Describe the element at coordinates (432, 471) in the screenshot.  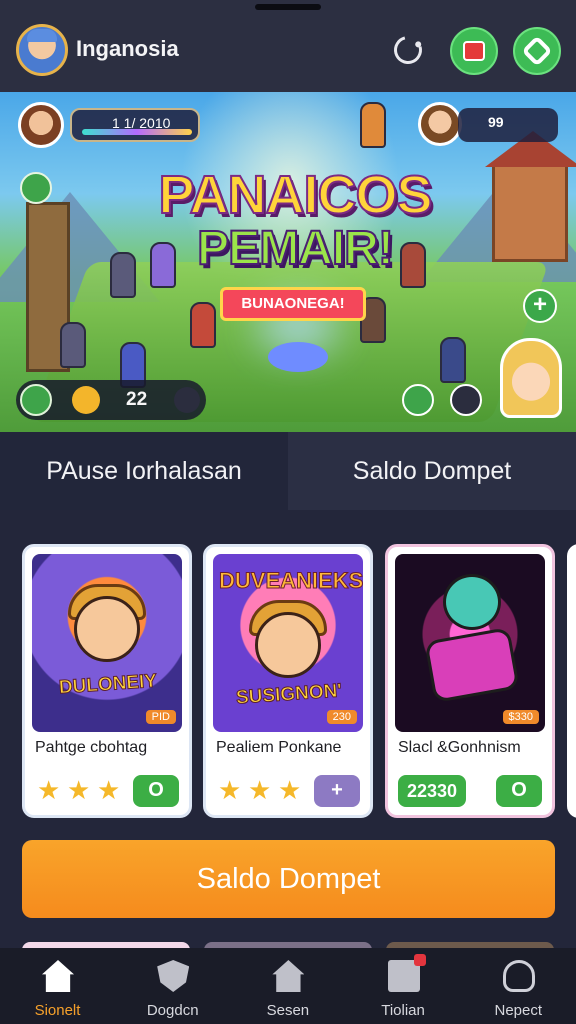
I see `tab-wallet-balance: Saldo Dompet` at that location.